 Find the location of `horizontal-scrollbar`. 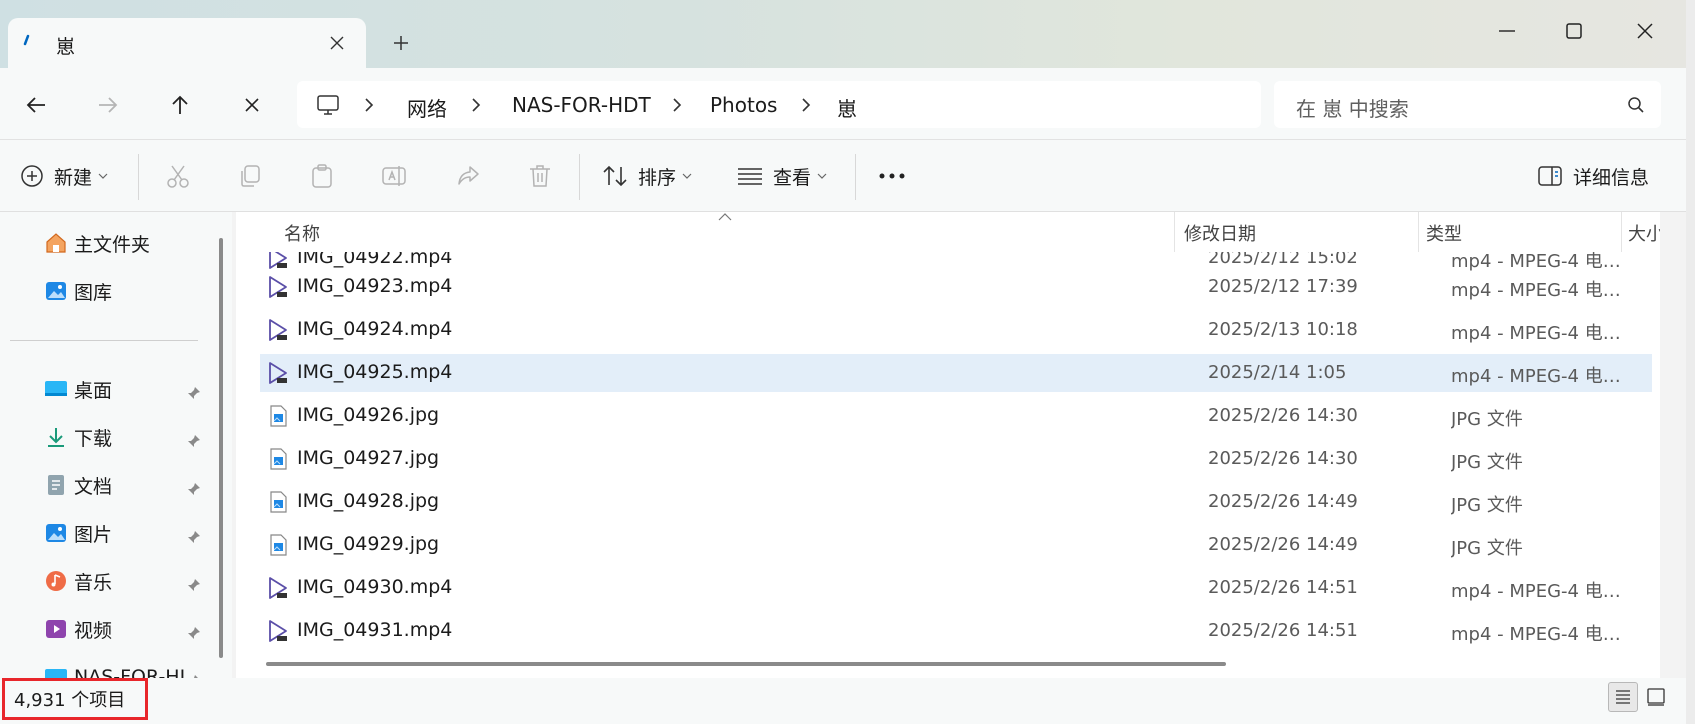

horizontal-scrollbar is located at coordinates (746, 664).